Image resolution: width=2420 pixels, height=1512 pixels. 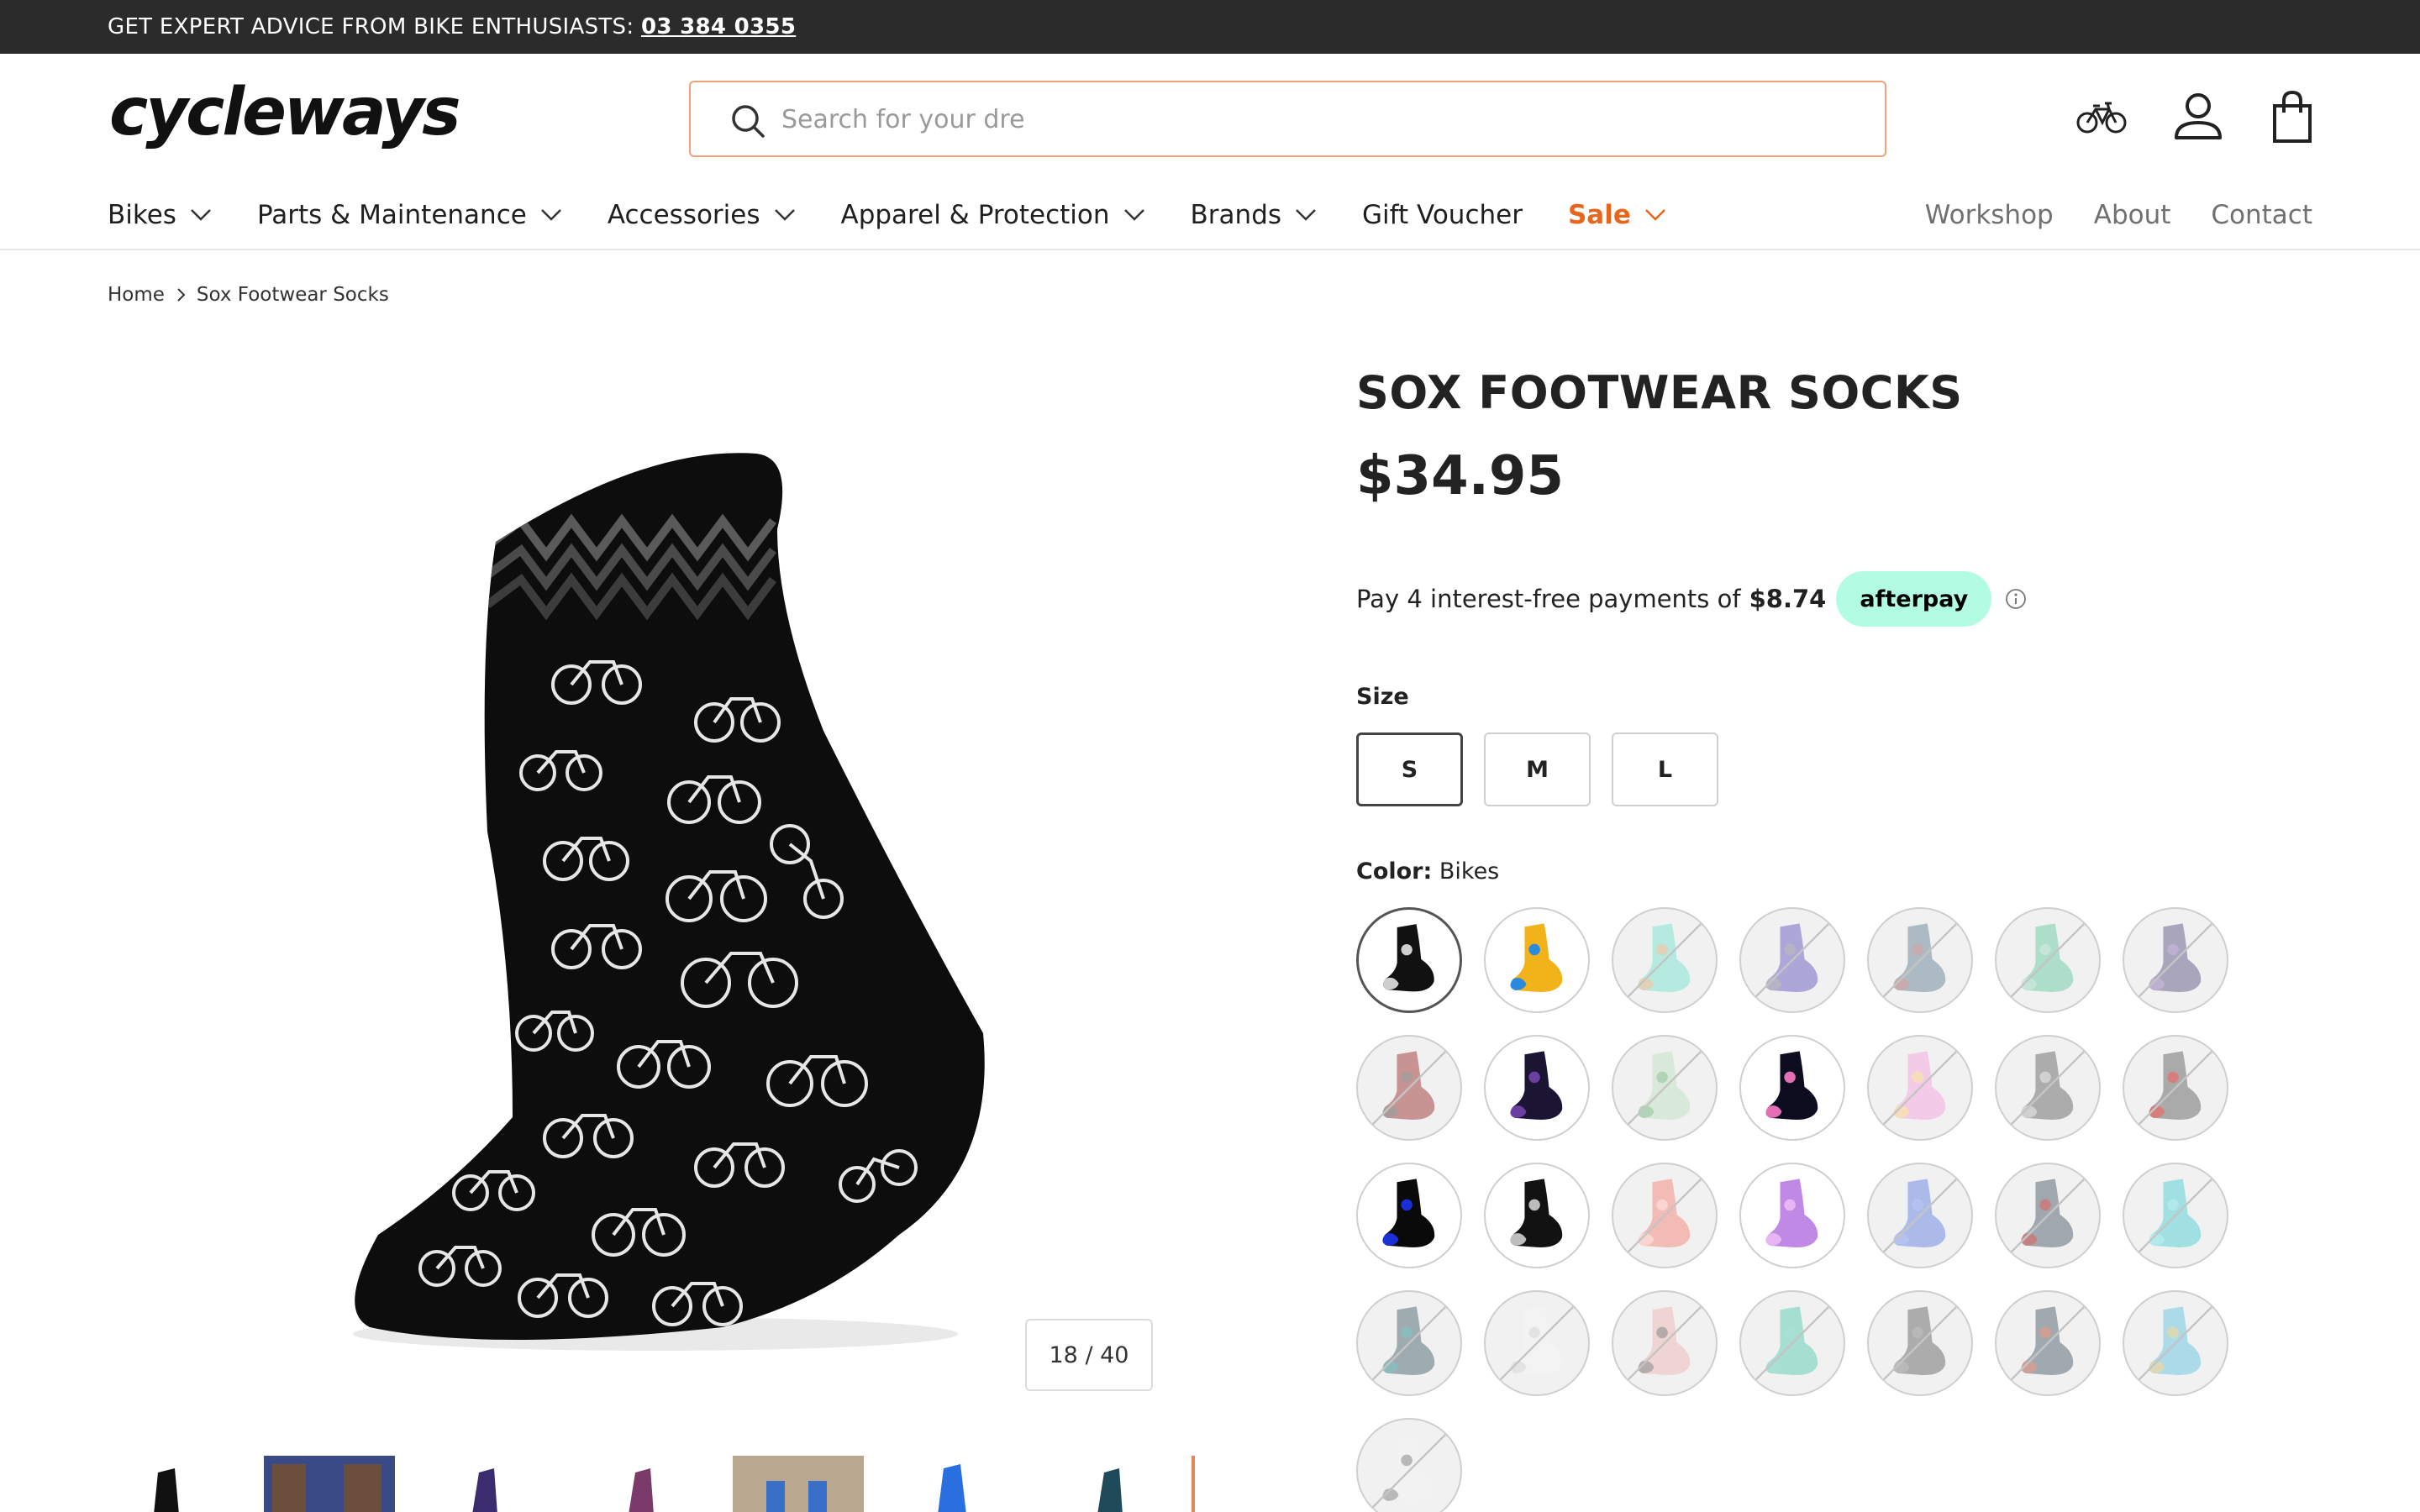 I want to click on color-swatch-navy-stars, so click(x=1537, y=1088).